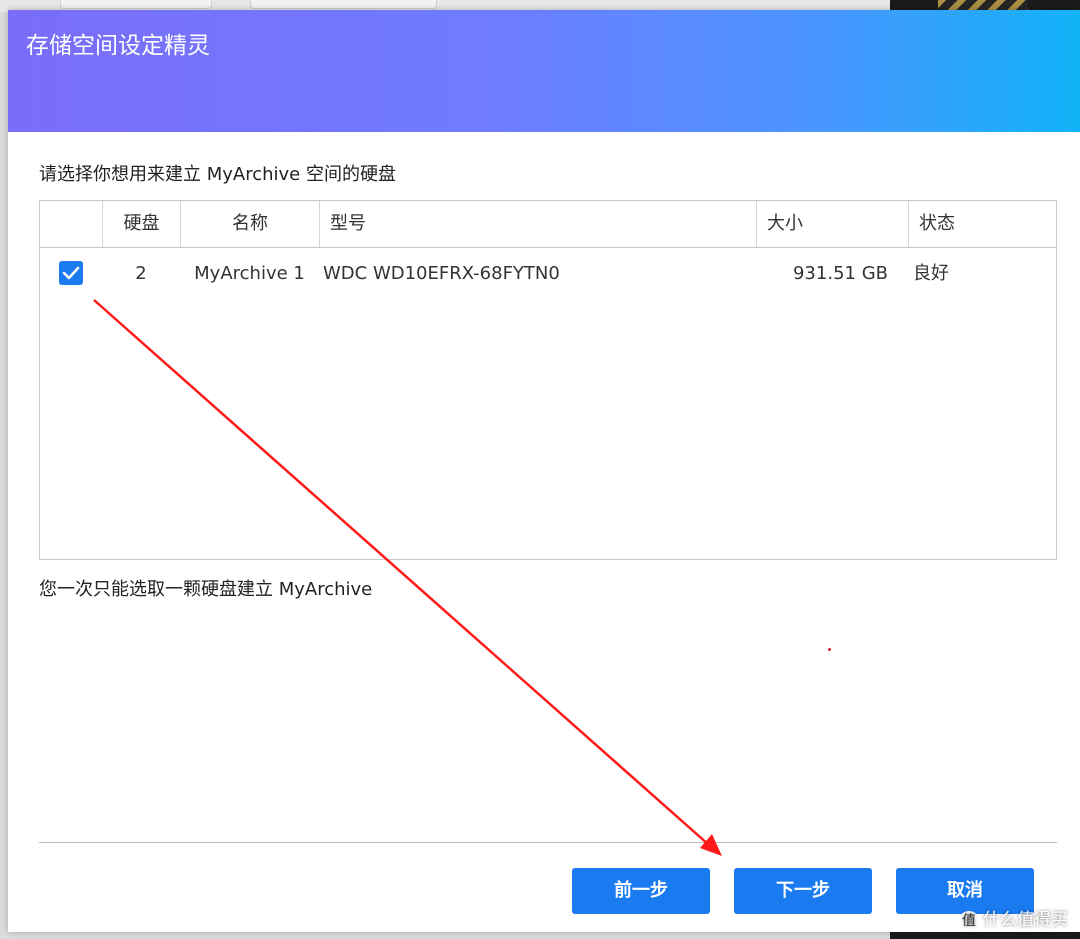 This screenshot has height=939, width=1080. Describe the element at coordinates (537, 224) in the screenshot. I see `header-model: 型号` at that location.